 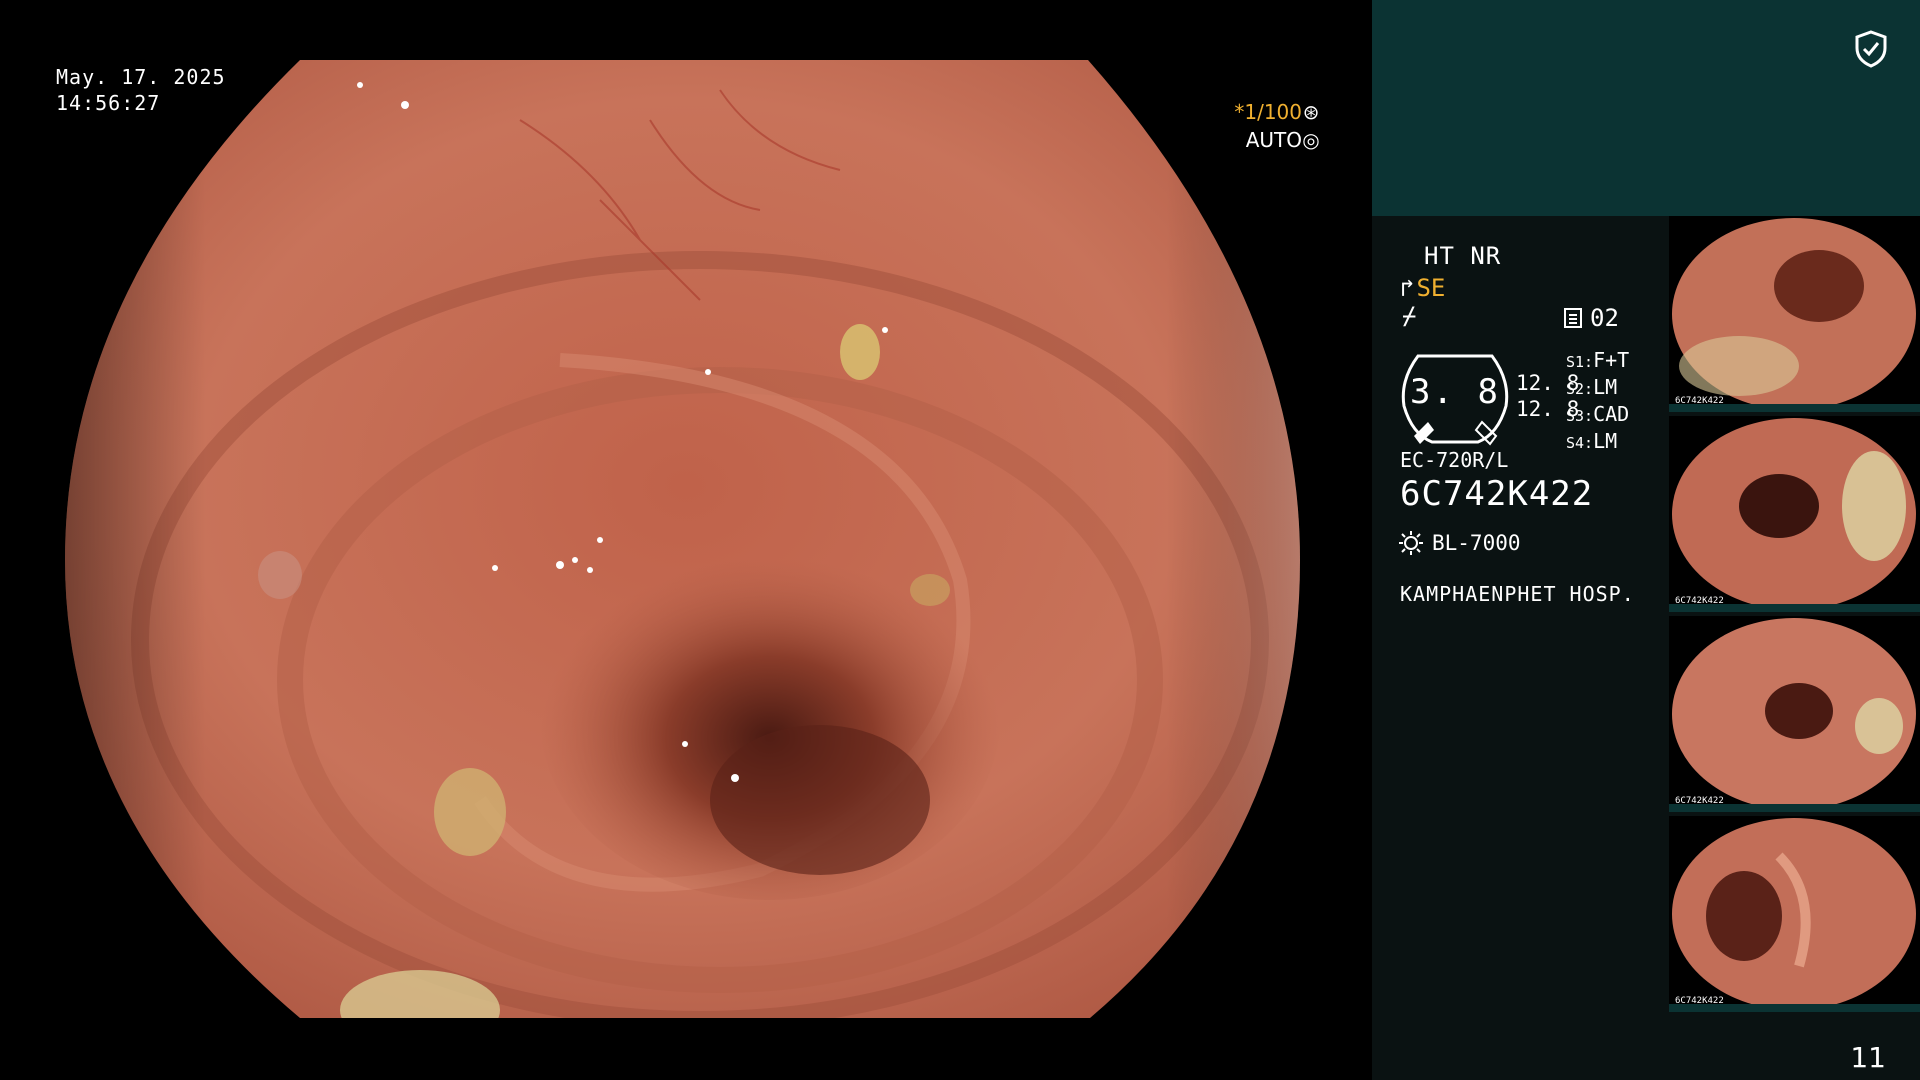 I want to click on switch-slot: S4:LM, so click(x=1592, y=441).